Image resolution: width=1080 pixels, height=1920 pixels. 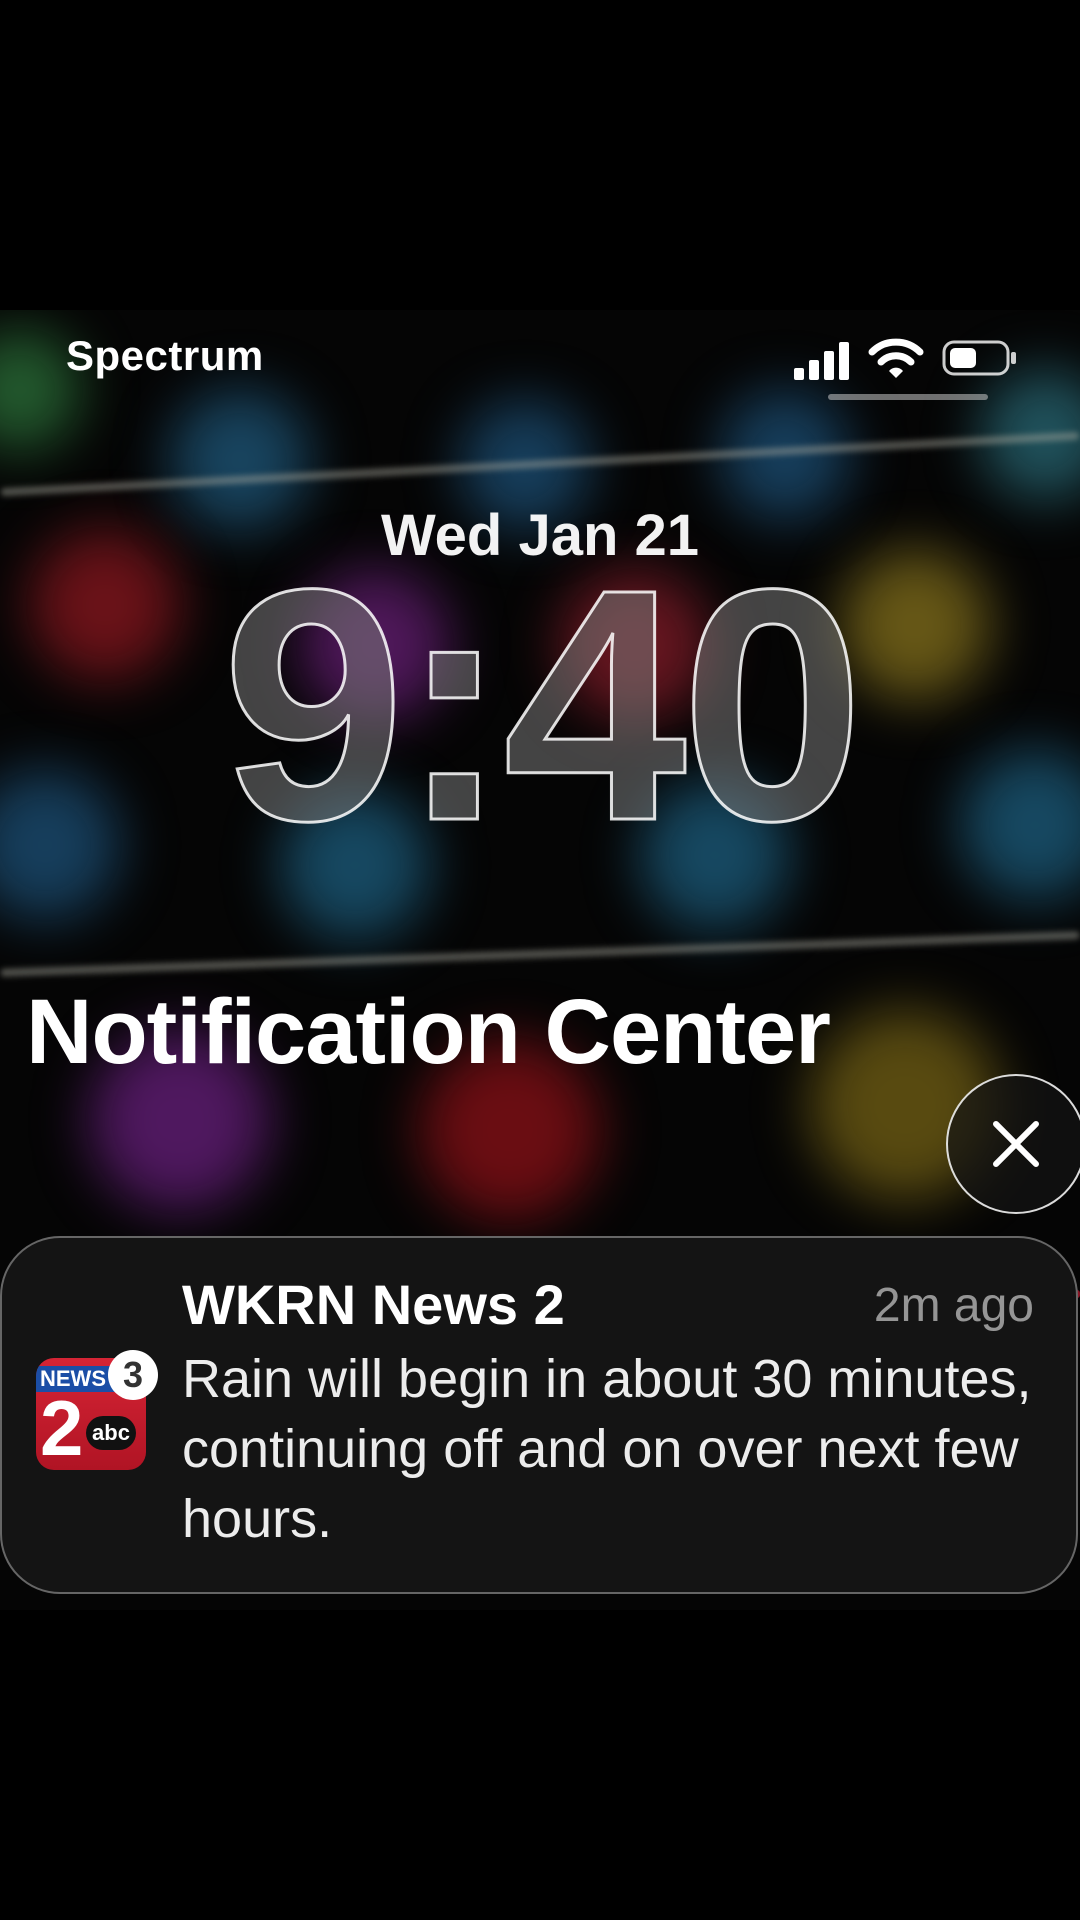 I want to click on close-icon, so click(x=1016, y=1144).